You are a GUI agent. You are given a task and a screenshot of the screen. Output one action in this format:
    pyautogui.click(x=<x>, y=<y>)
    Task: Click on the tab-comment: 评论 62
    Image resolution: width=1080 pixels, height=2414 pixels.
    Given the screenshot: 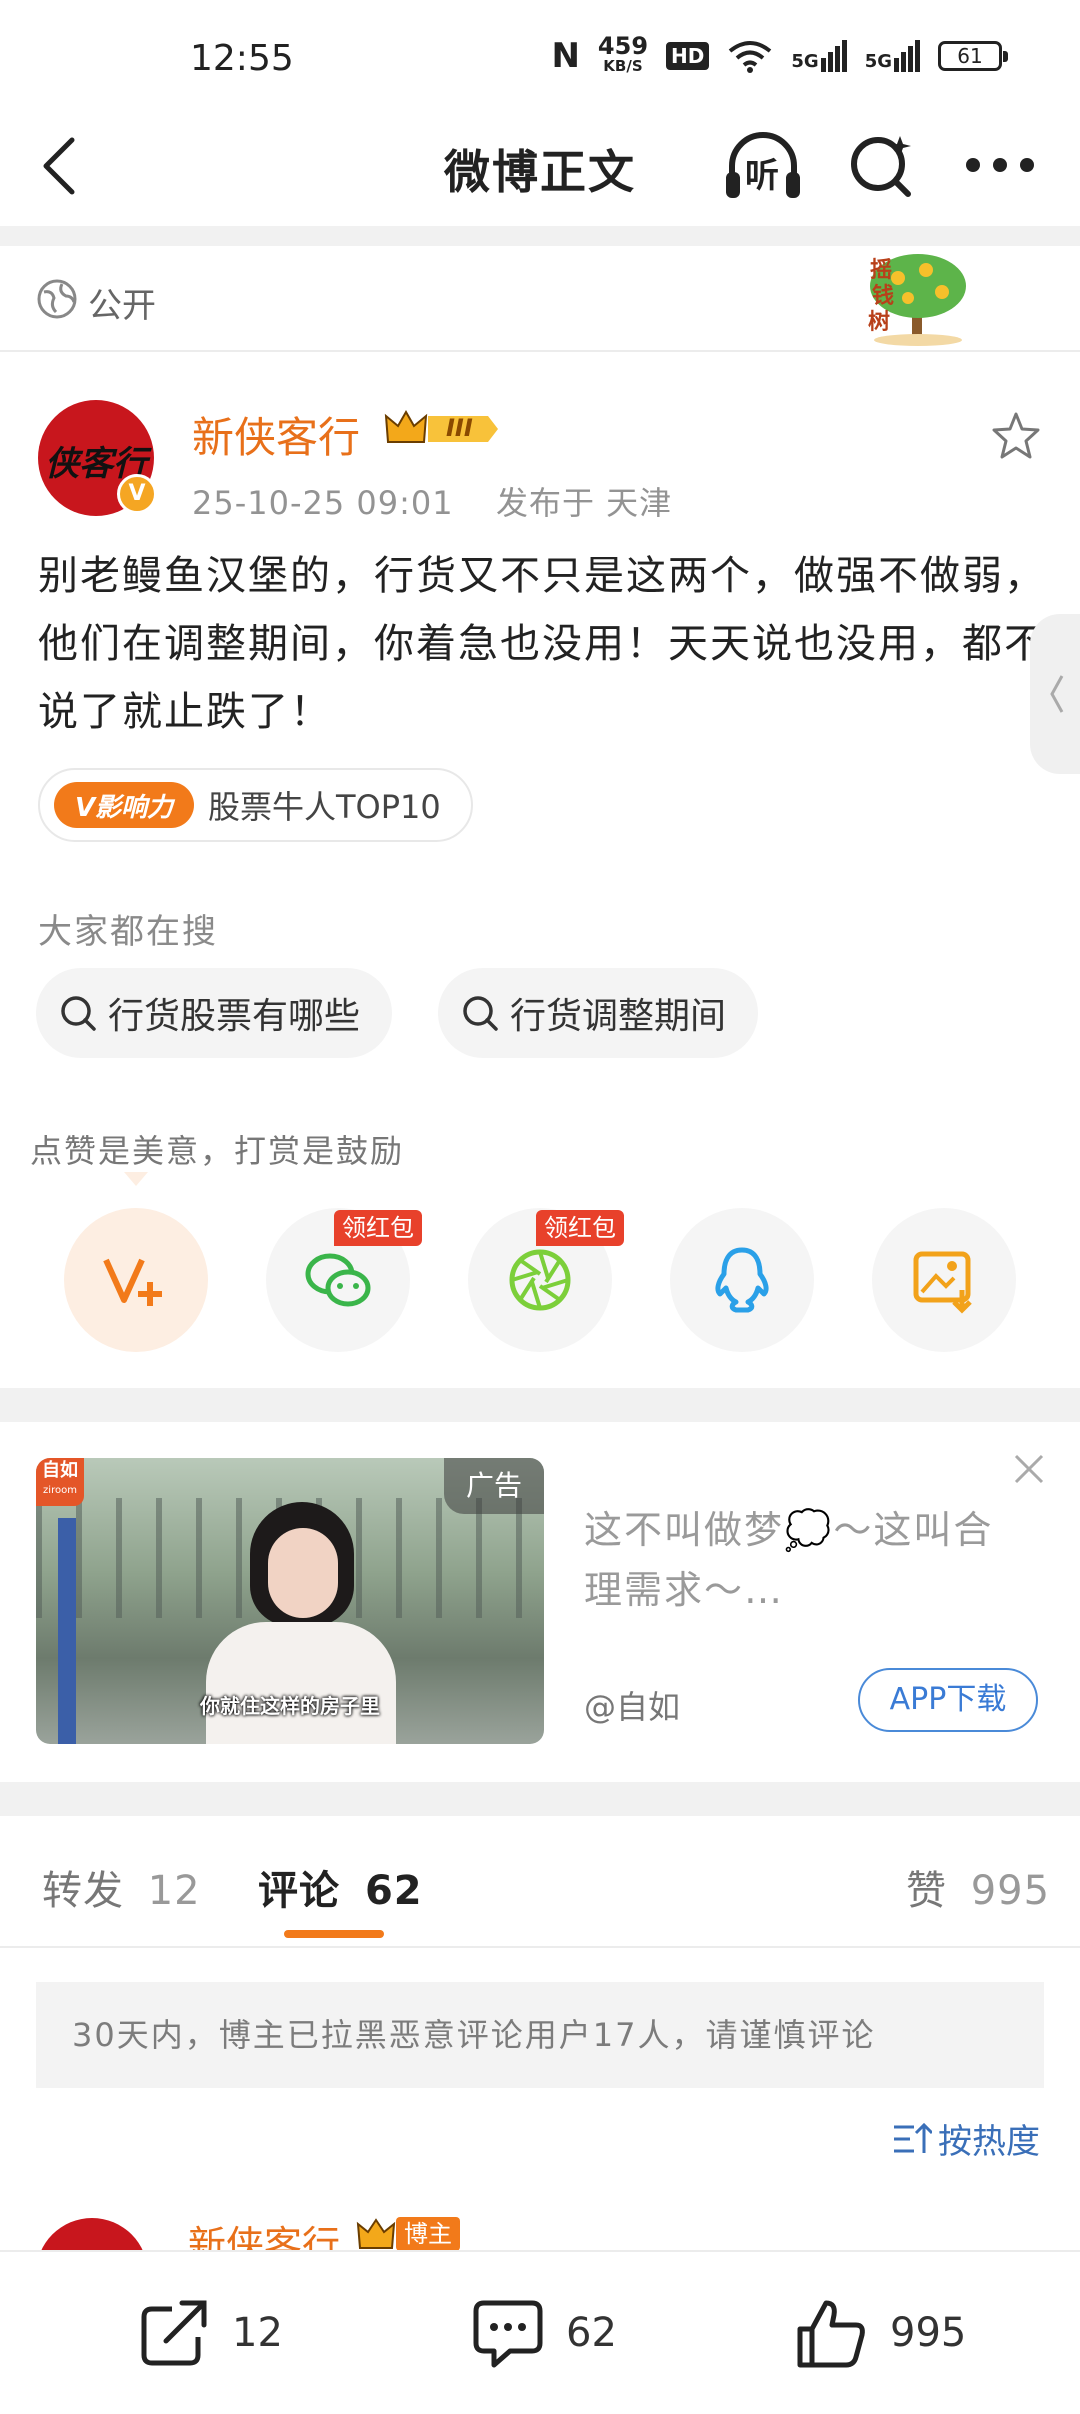 What is the action you would take?
    pyautogui.click(x=340, y=1887)
    